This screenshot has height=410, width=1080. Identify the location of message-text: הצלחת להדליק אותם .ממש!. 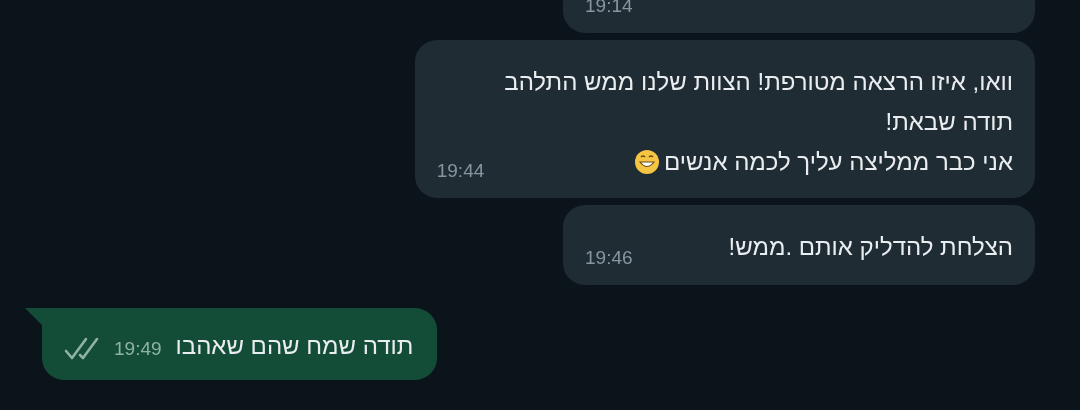
(870, 247).